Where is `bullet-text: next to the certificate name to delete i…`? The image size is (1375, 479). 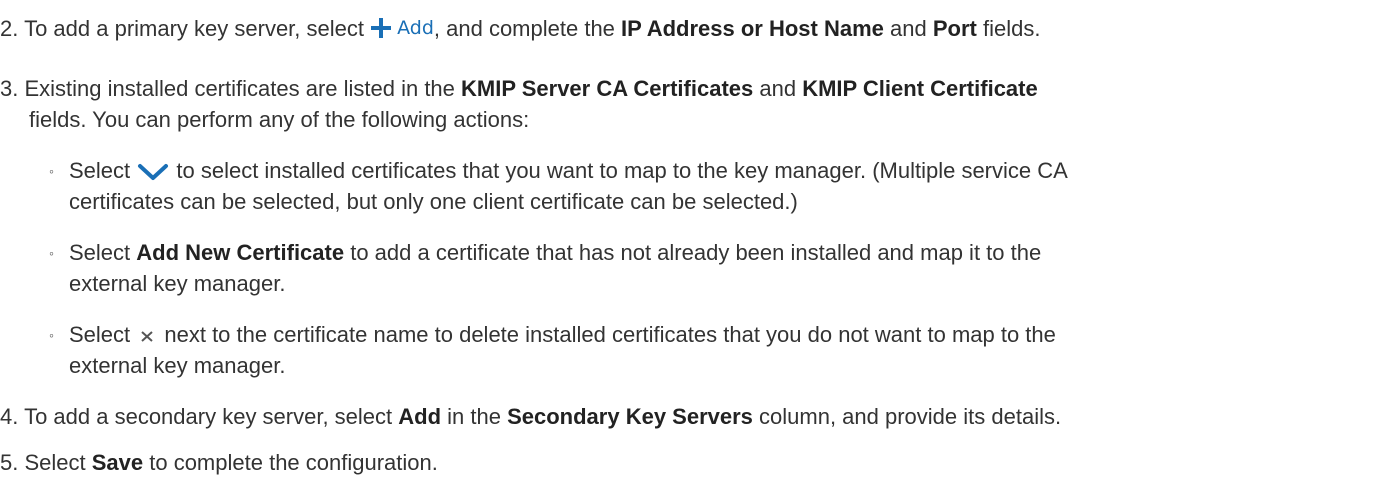
bullet-text: next to the certificate name to delete i… is located at coordinates (607, 334).